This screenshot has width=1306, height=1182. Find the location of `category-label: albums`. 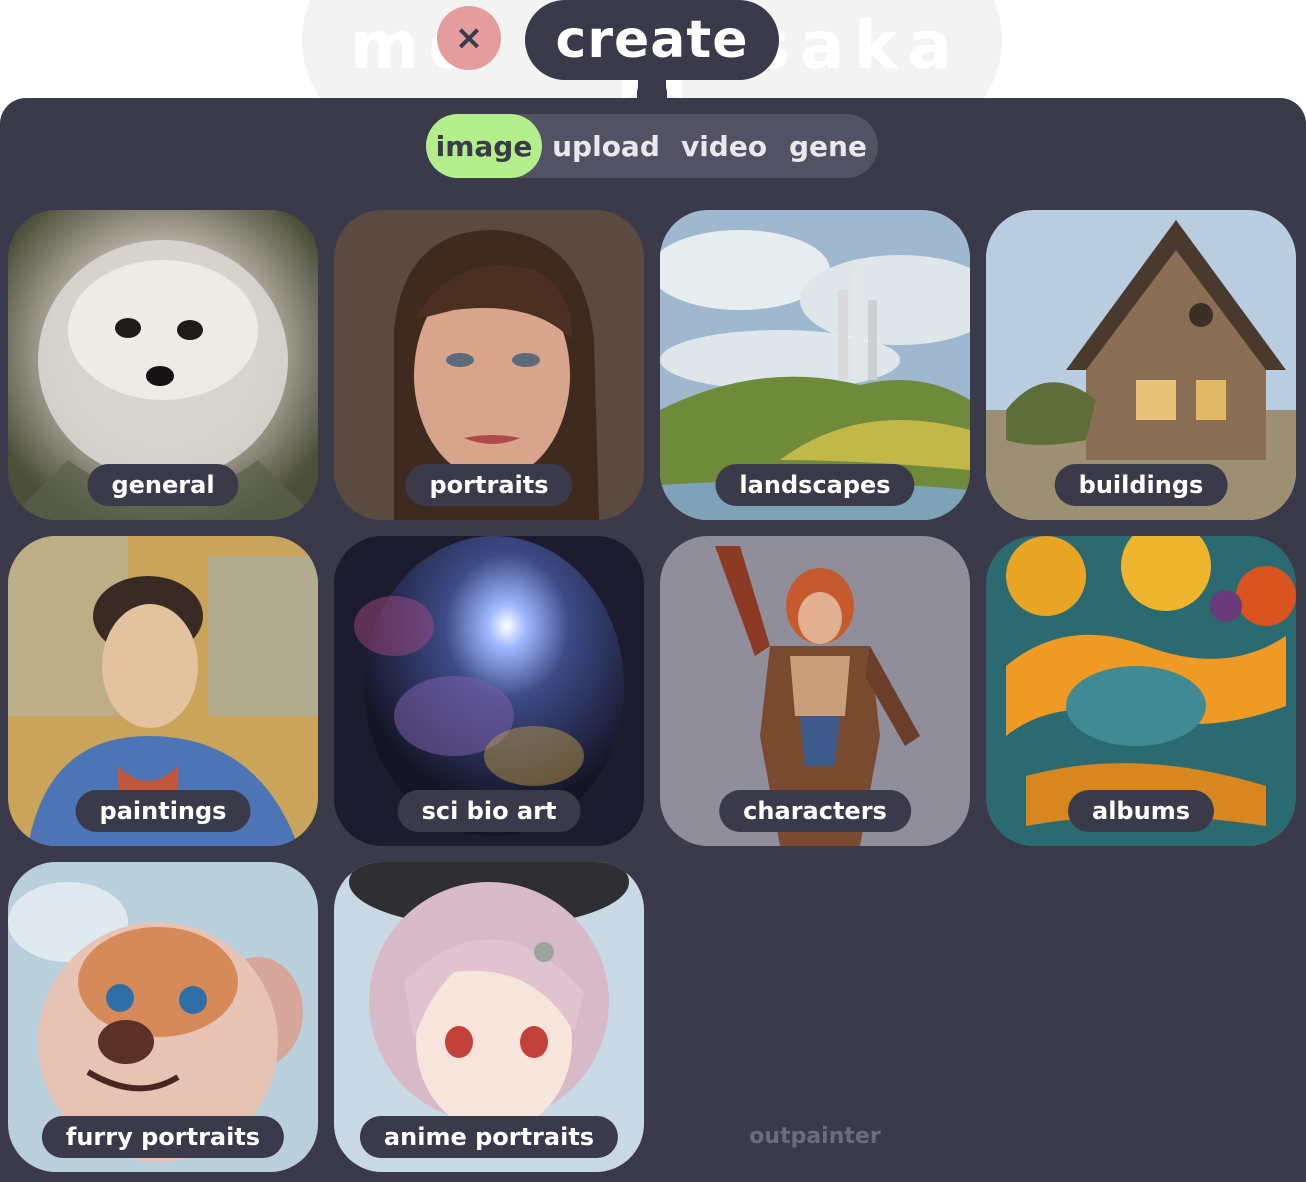

category-label: albums is located at coordinates (1141, 811).